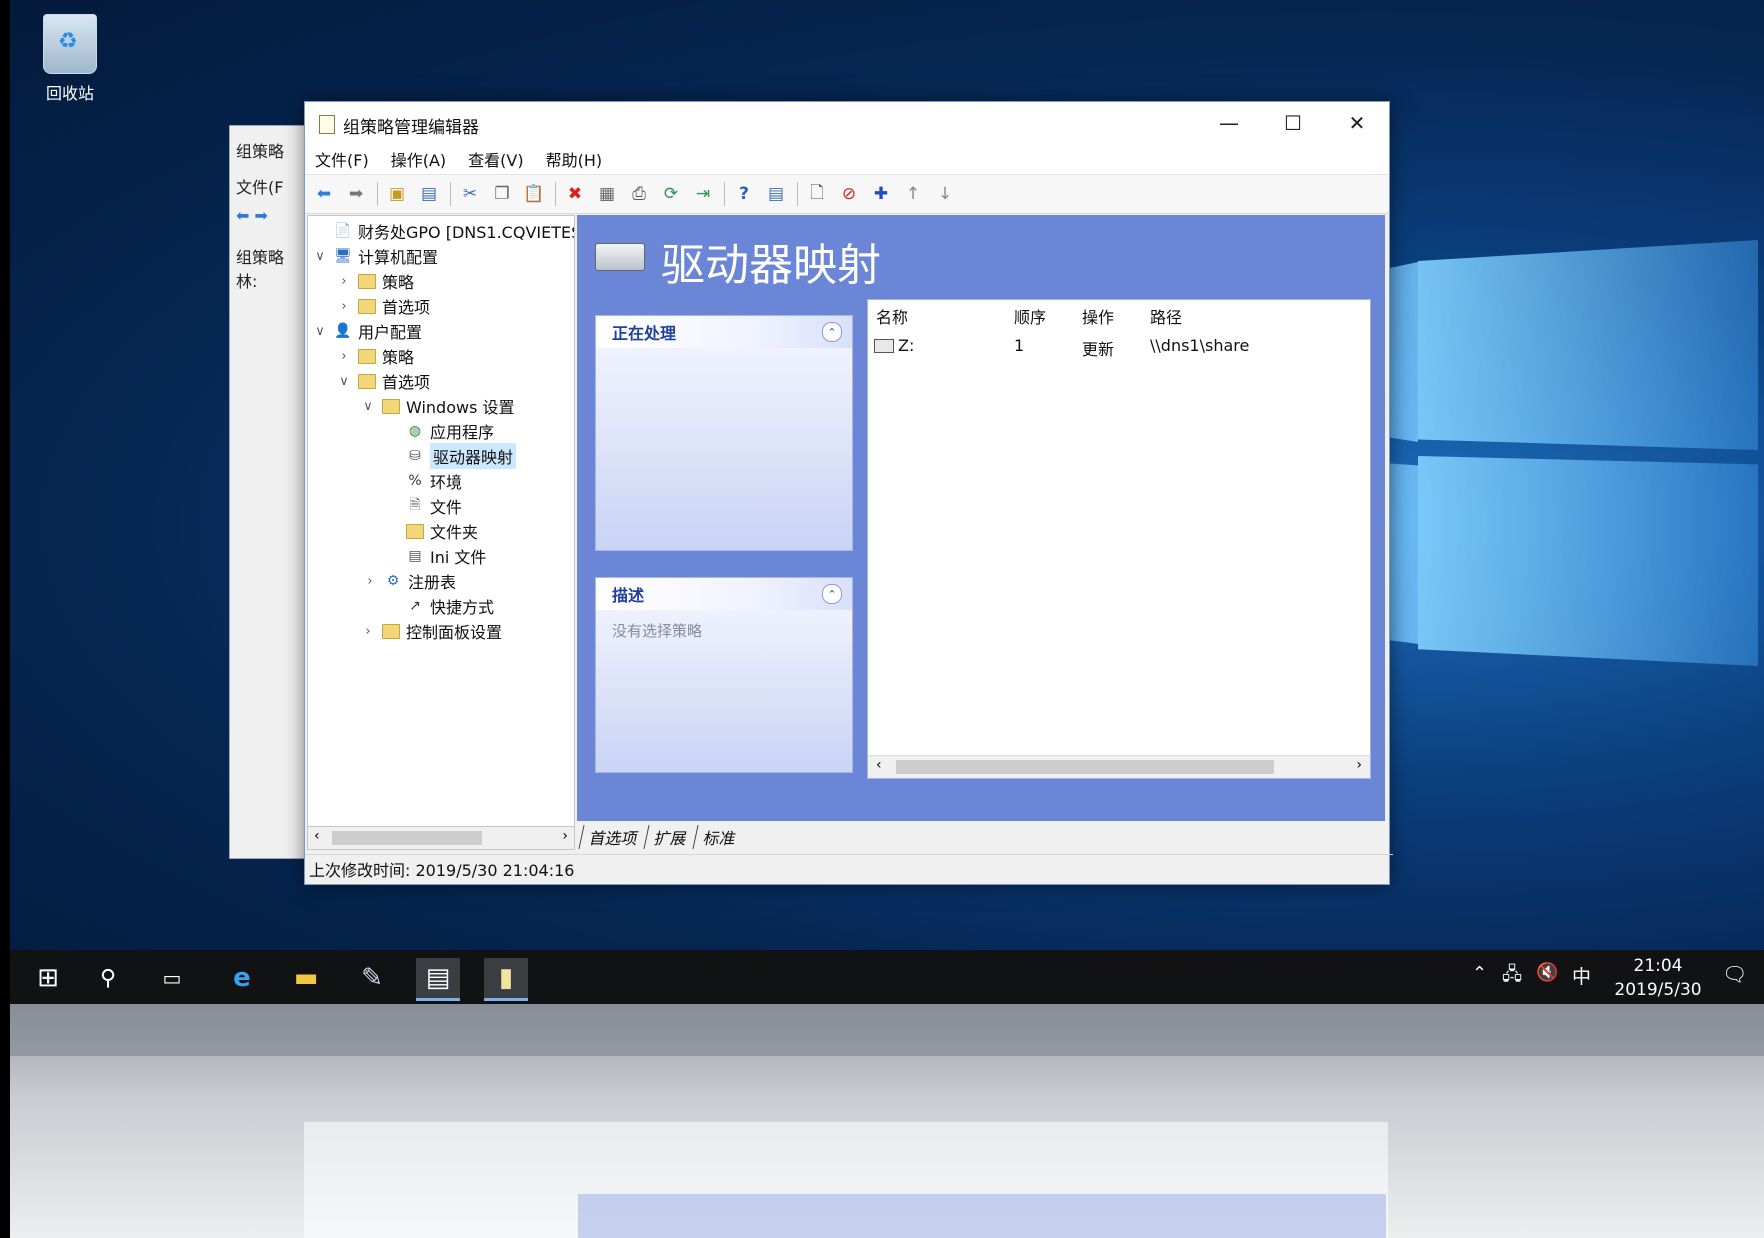  Describe the element at coordinates (242, 978) in the screenshot. I see `internet-explorer-icon: e` at that location.